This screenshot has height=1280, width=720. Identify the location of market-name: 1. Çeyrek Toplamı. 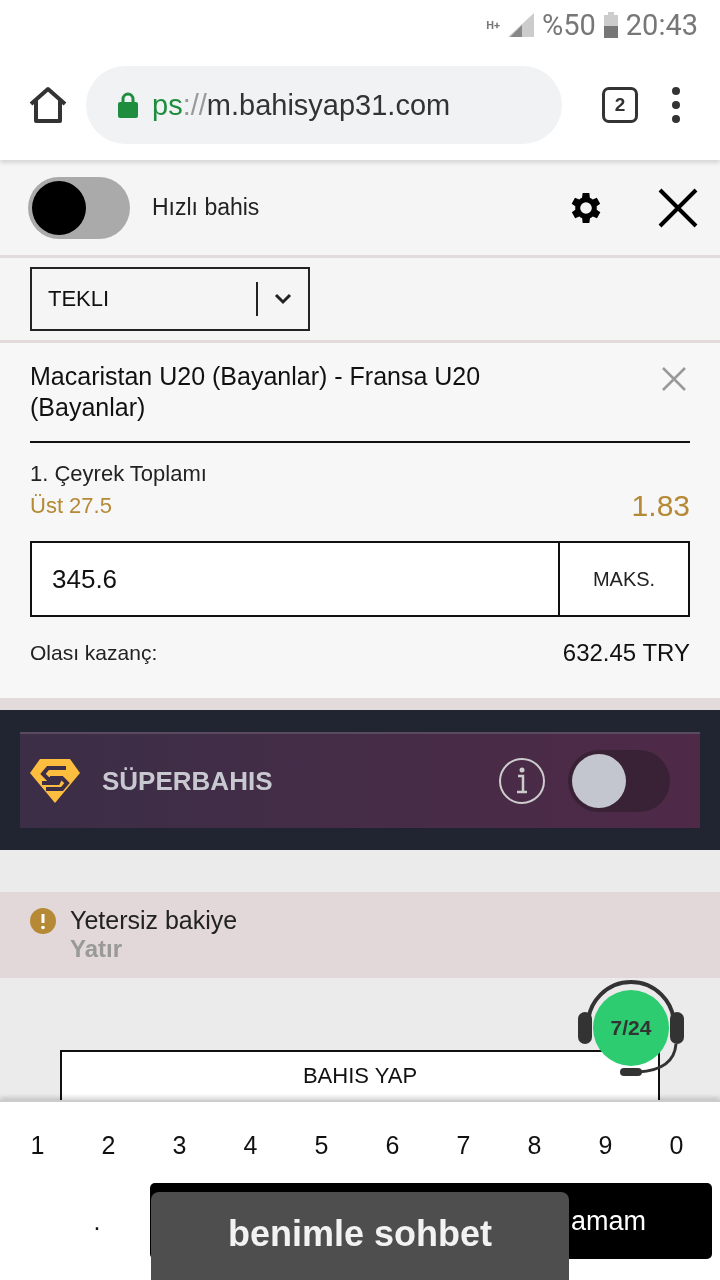
(119, 474).